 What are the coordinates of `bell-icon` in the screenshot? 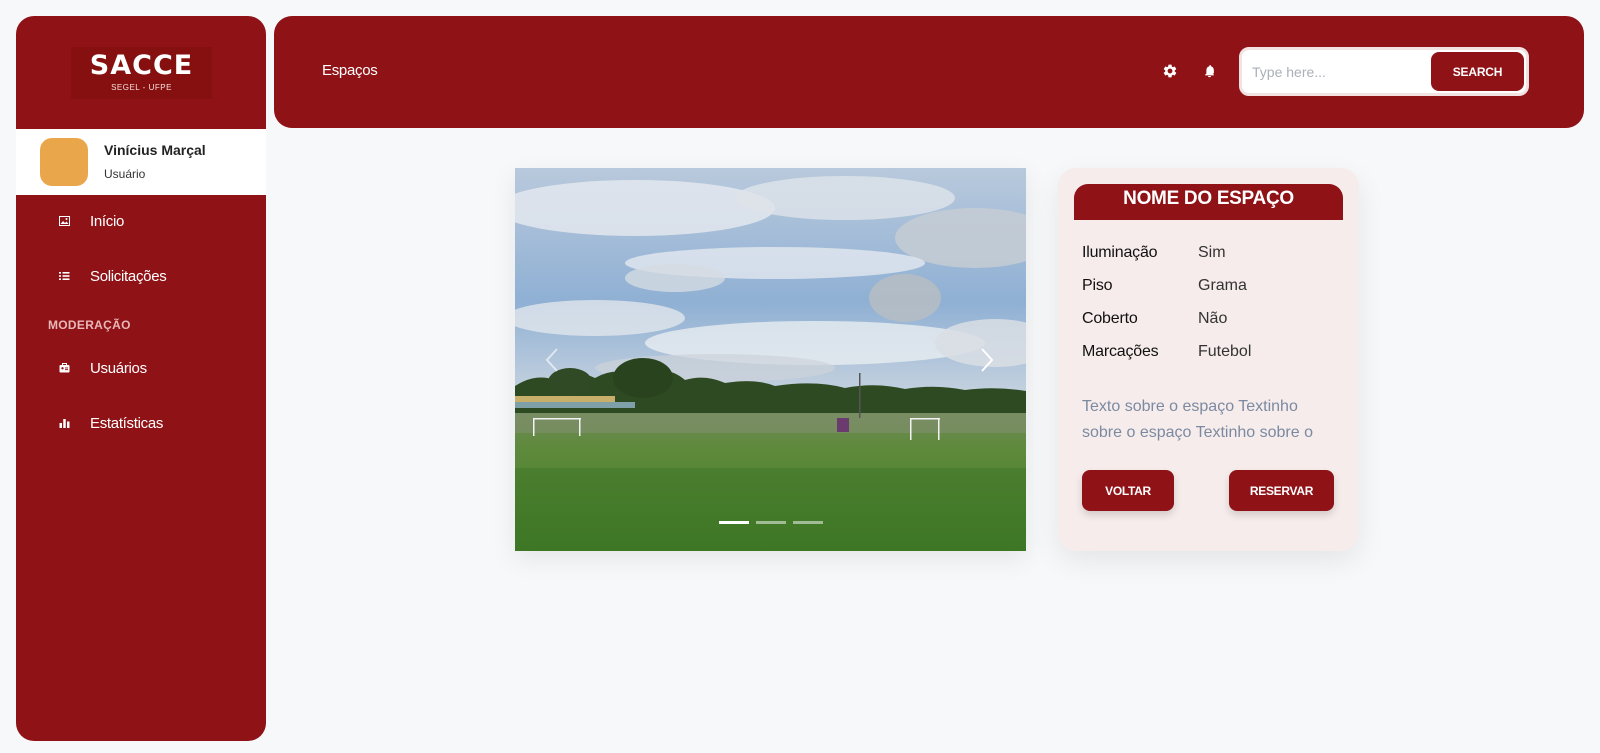 It's located at (1209, 71).